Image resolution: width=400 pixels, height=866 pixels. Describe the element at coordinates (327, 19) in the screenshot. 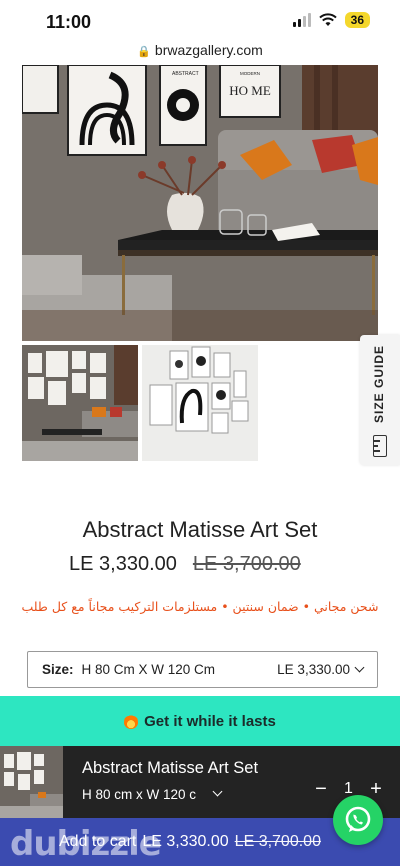

I see `wifi-icon` at that location.